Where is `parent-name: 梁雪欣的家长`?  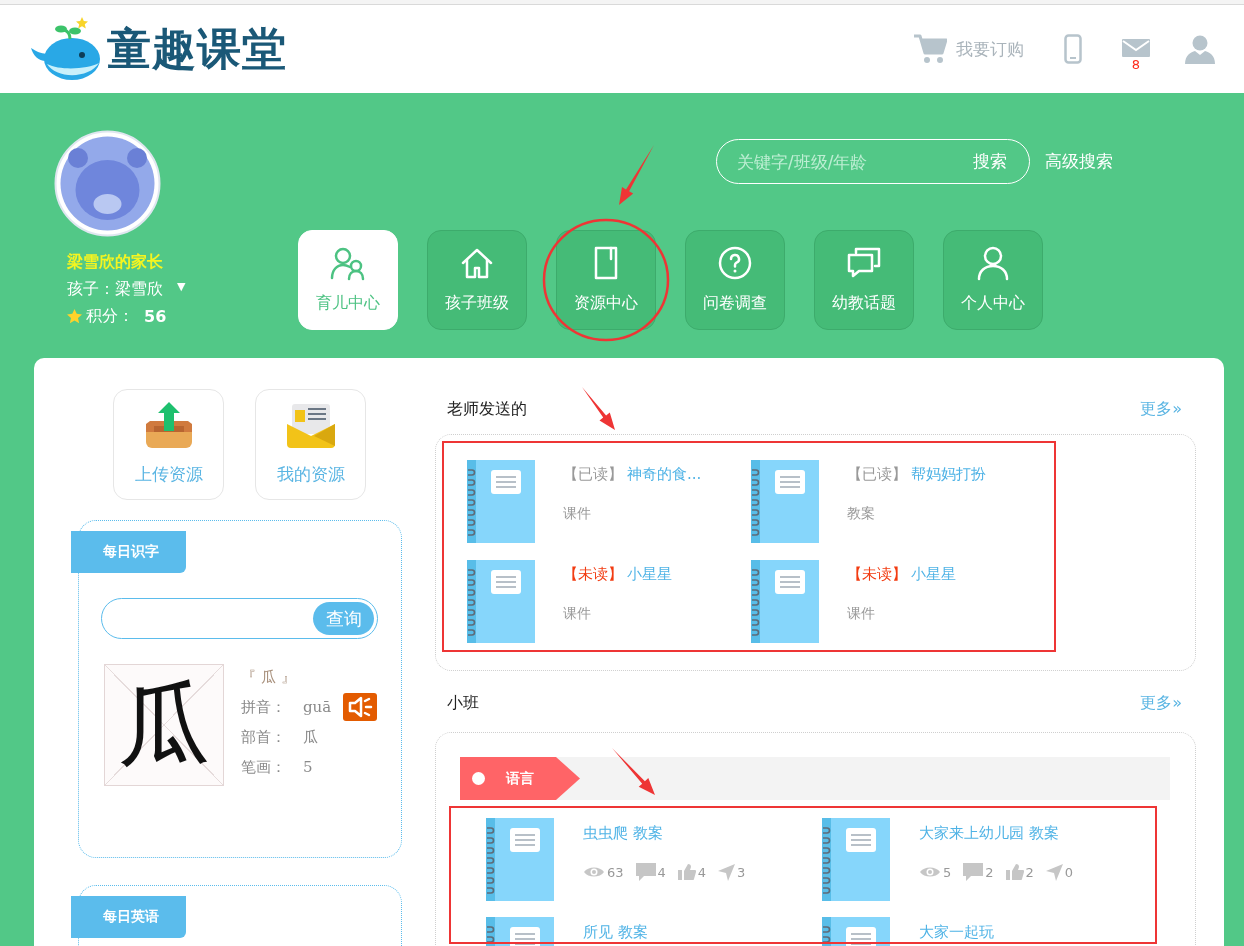 parent-name: 梁雪欣的家长 is located at coordinates (115, 262).